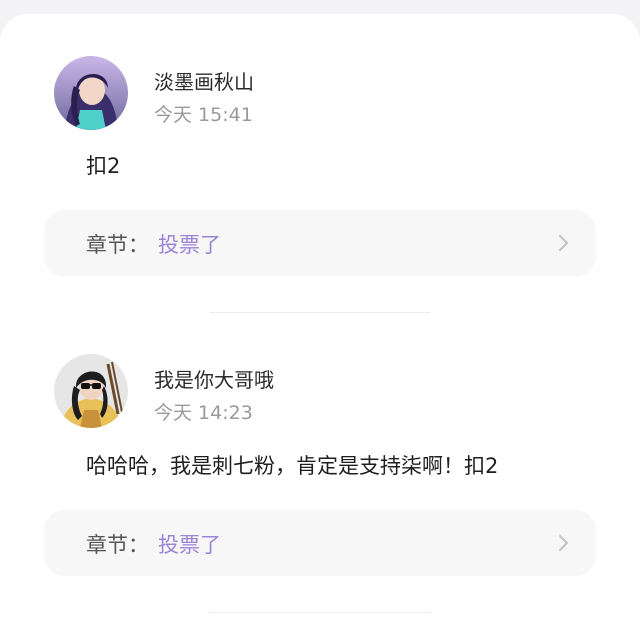 Image resolution: width=640 pixels, height=634 pixels. Describe the element at coordinates (204, 80) in the screenshot. I see `user-name: 淡墨画秋山` at that location.